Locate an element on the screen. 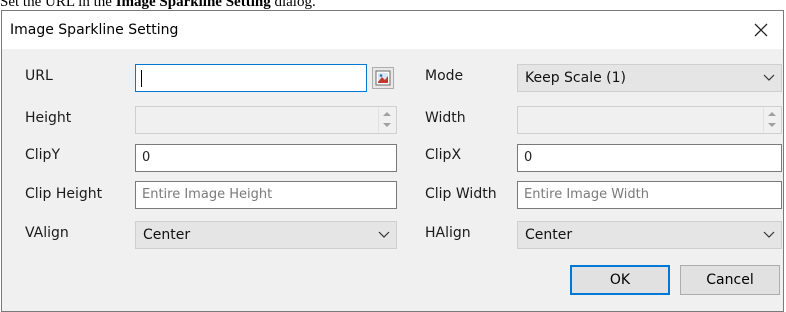  clipx-value: 0 is located at coordinates (528, 157).